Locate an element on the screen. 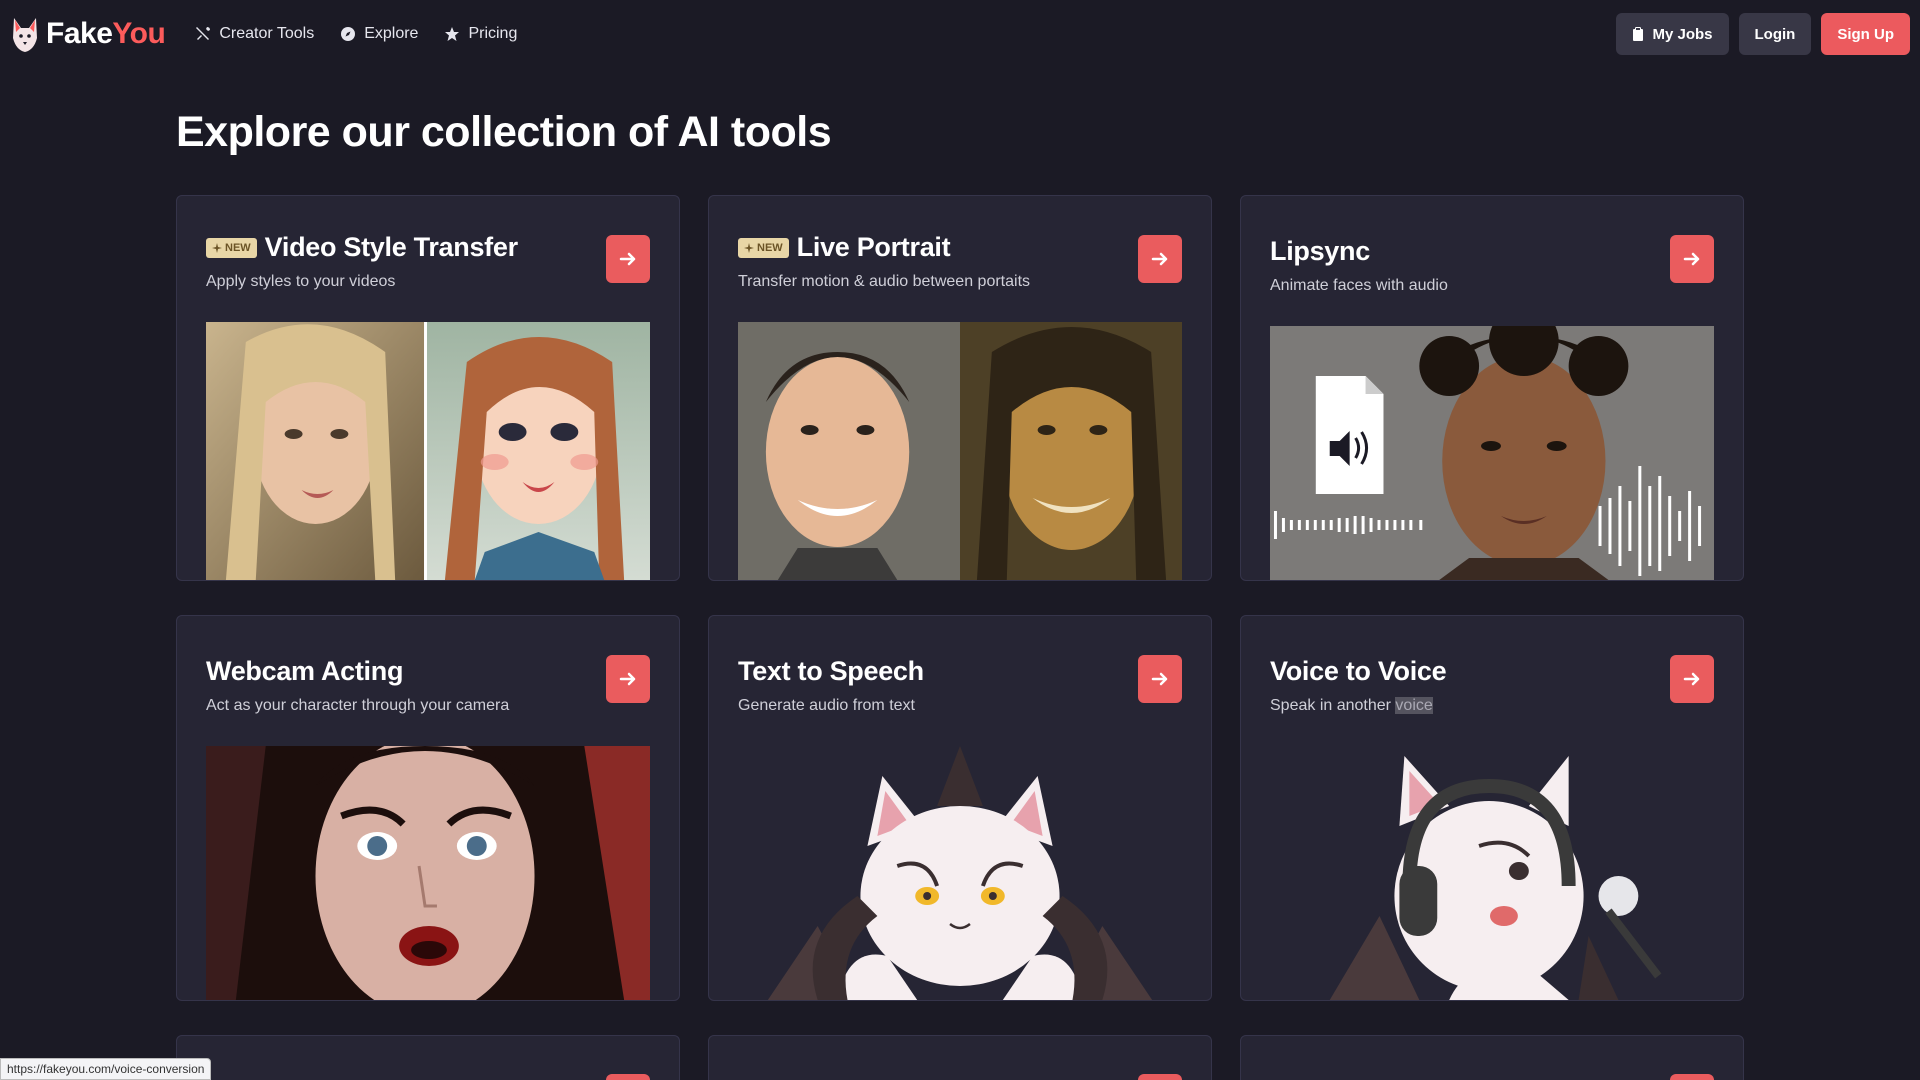  card-header: Text to Speech Generate audio from text is located at coordinates (929, 685).